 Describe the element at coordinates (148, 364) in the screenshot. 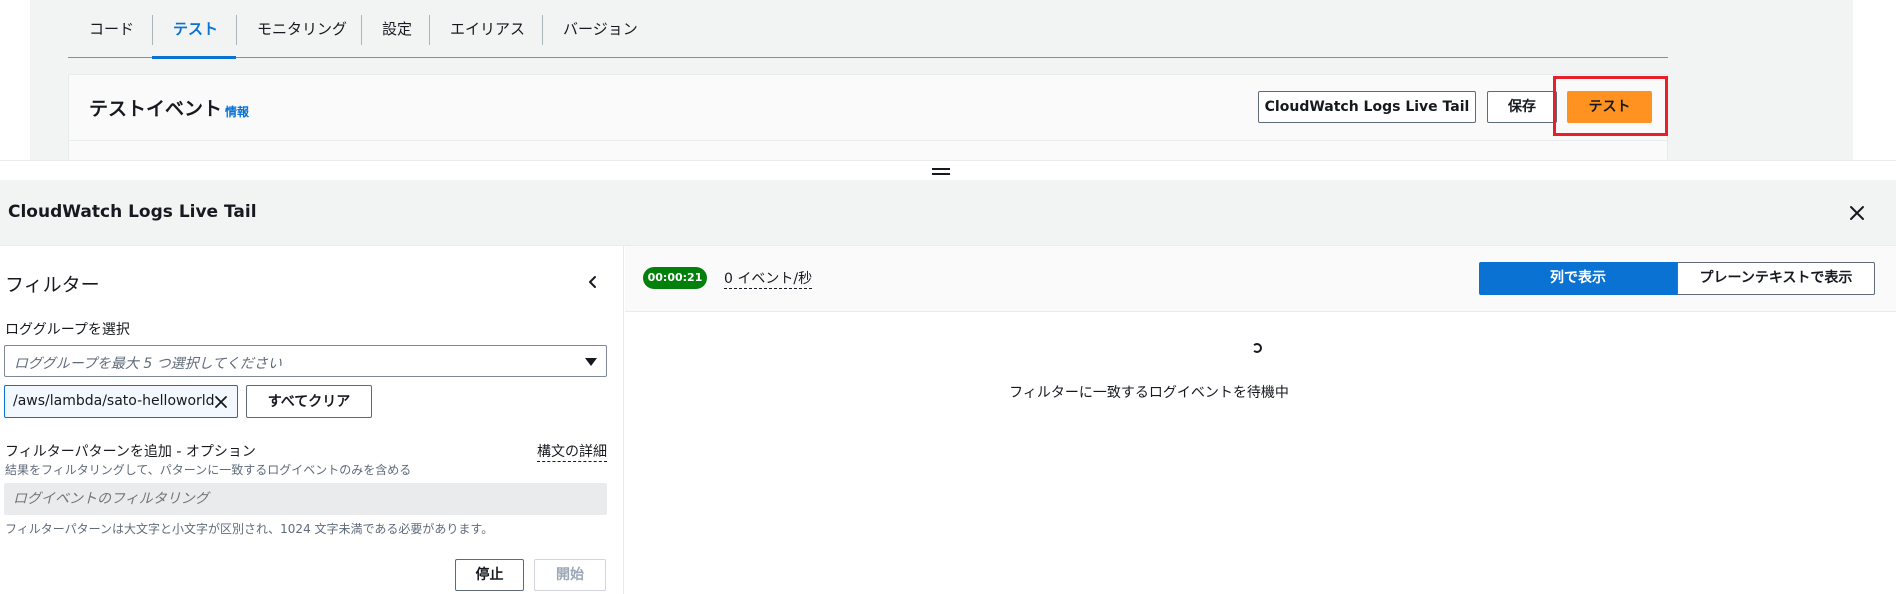

I see `log-group-placeholder: ロググループを最大 5 つ選択してください` at that location.